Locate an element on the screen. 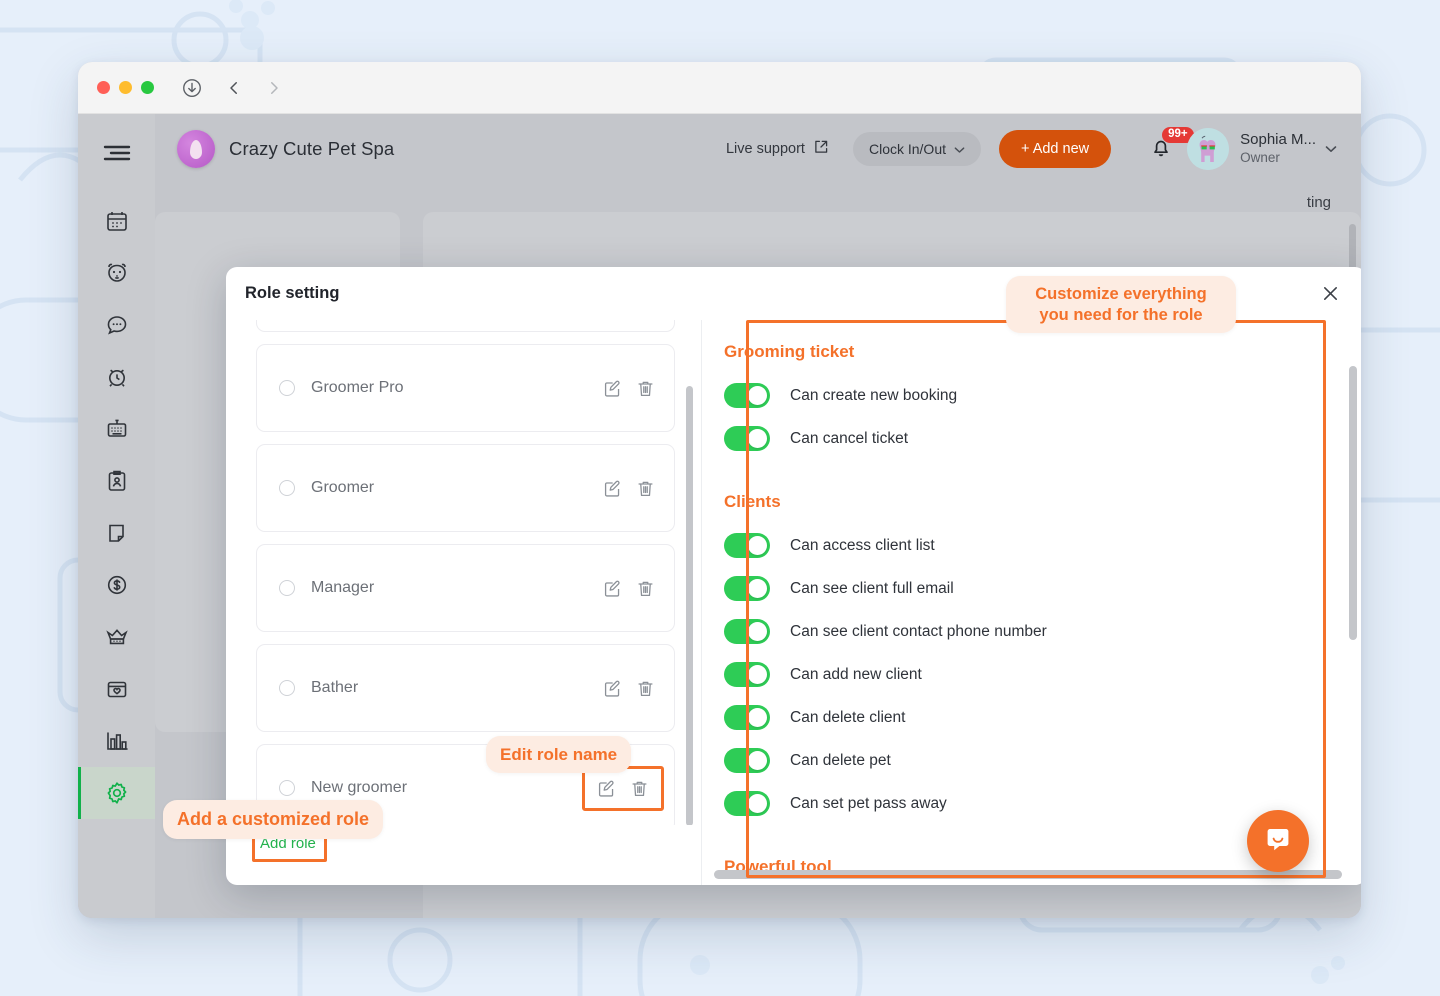  permission-label: Can delete pet is located at coordinates (840, 760).